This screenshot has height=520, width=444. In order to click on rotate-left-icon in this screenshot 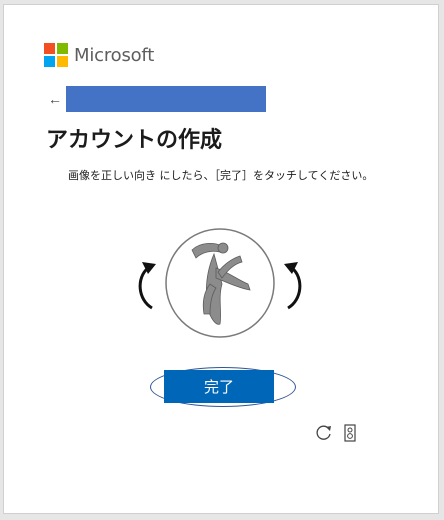, I will do `click(145, 283)`.